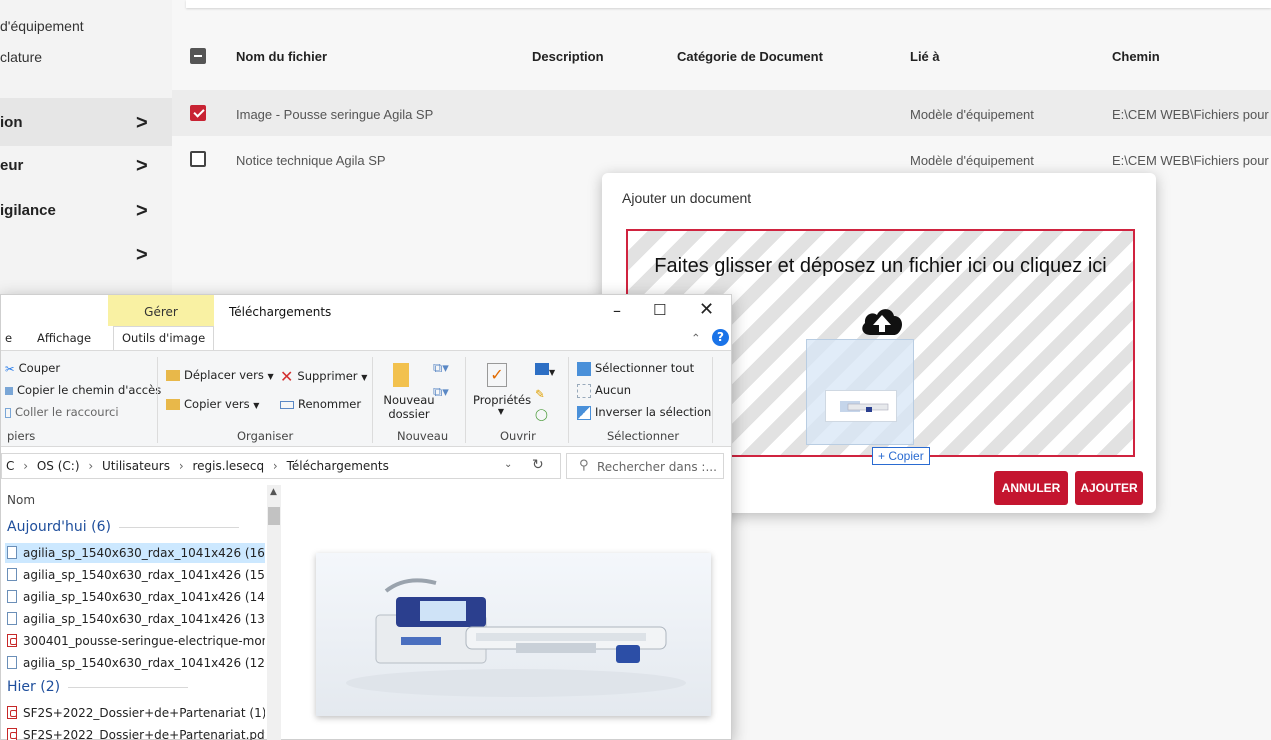 Image resolution: width=1271 pixels, height=740 pixels. What do you see at coordinates (83, 390) in the screenshot?
I see `copy-path-button: Copier le chemin d'accès` at bounding box center [83, 390].